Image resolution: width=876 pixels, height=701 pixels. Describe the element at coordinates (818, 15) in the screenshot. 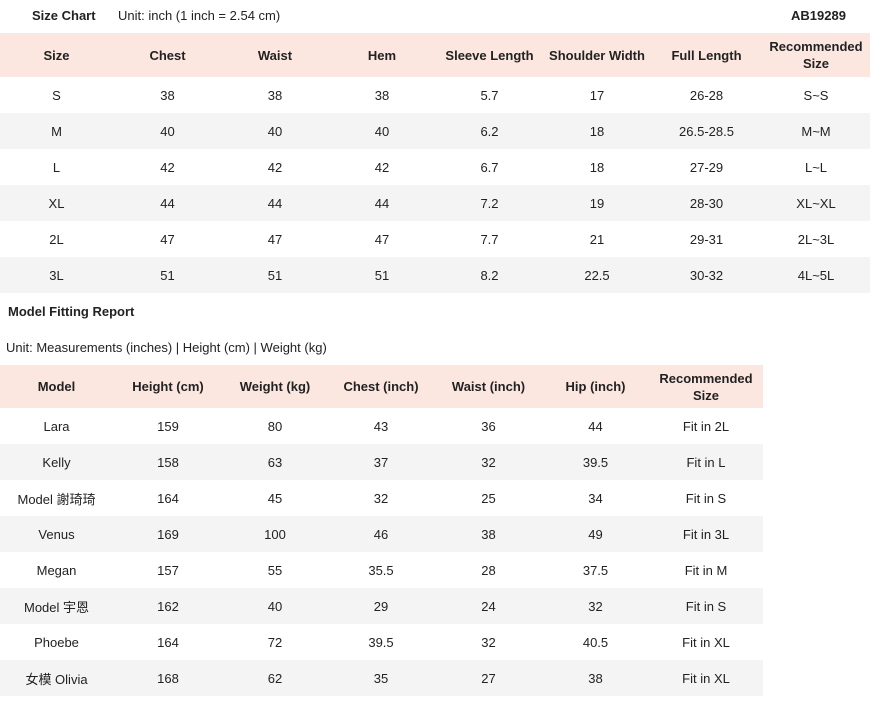

I see `product-code: AB19289` at that location.